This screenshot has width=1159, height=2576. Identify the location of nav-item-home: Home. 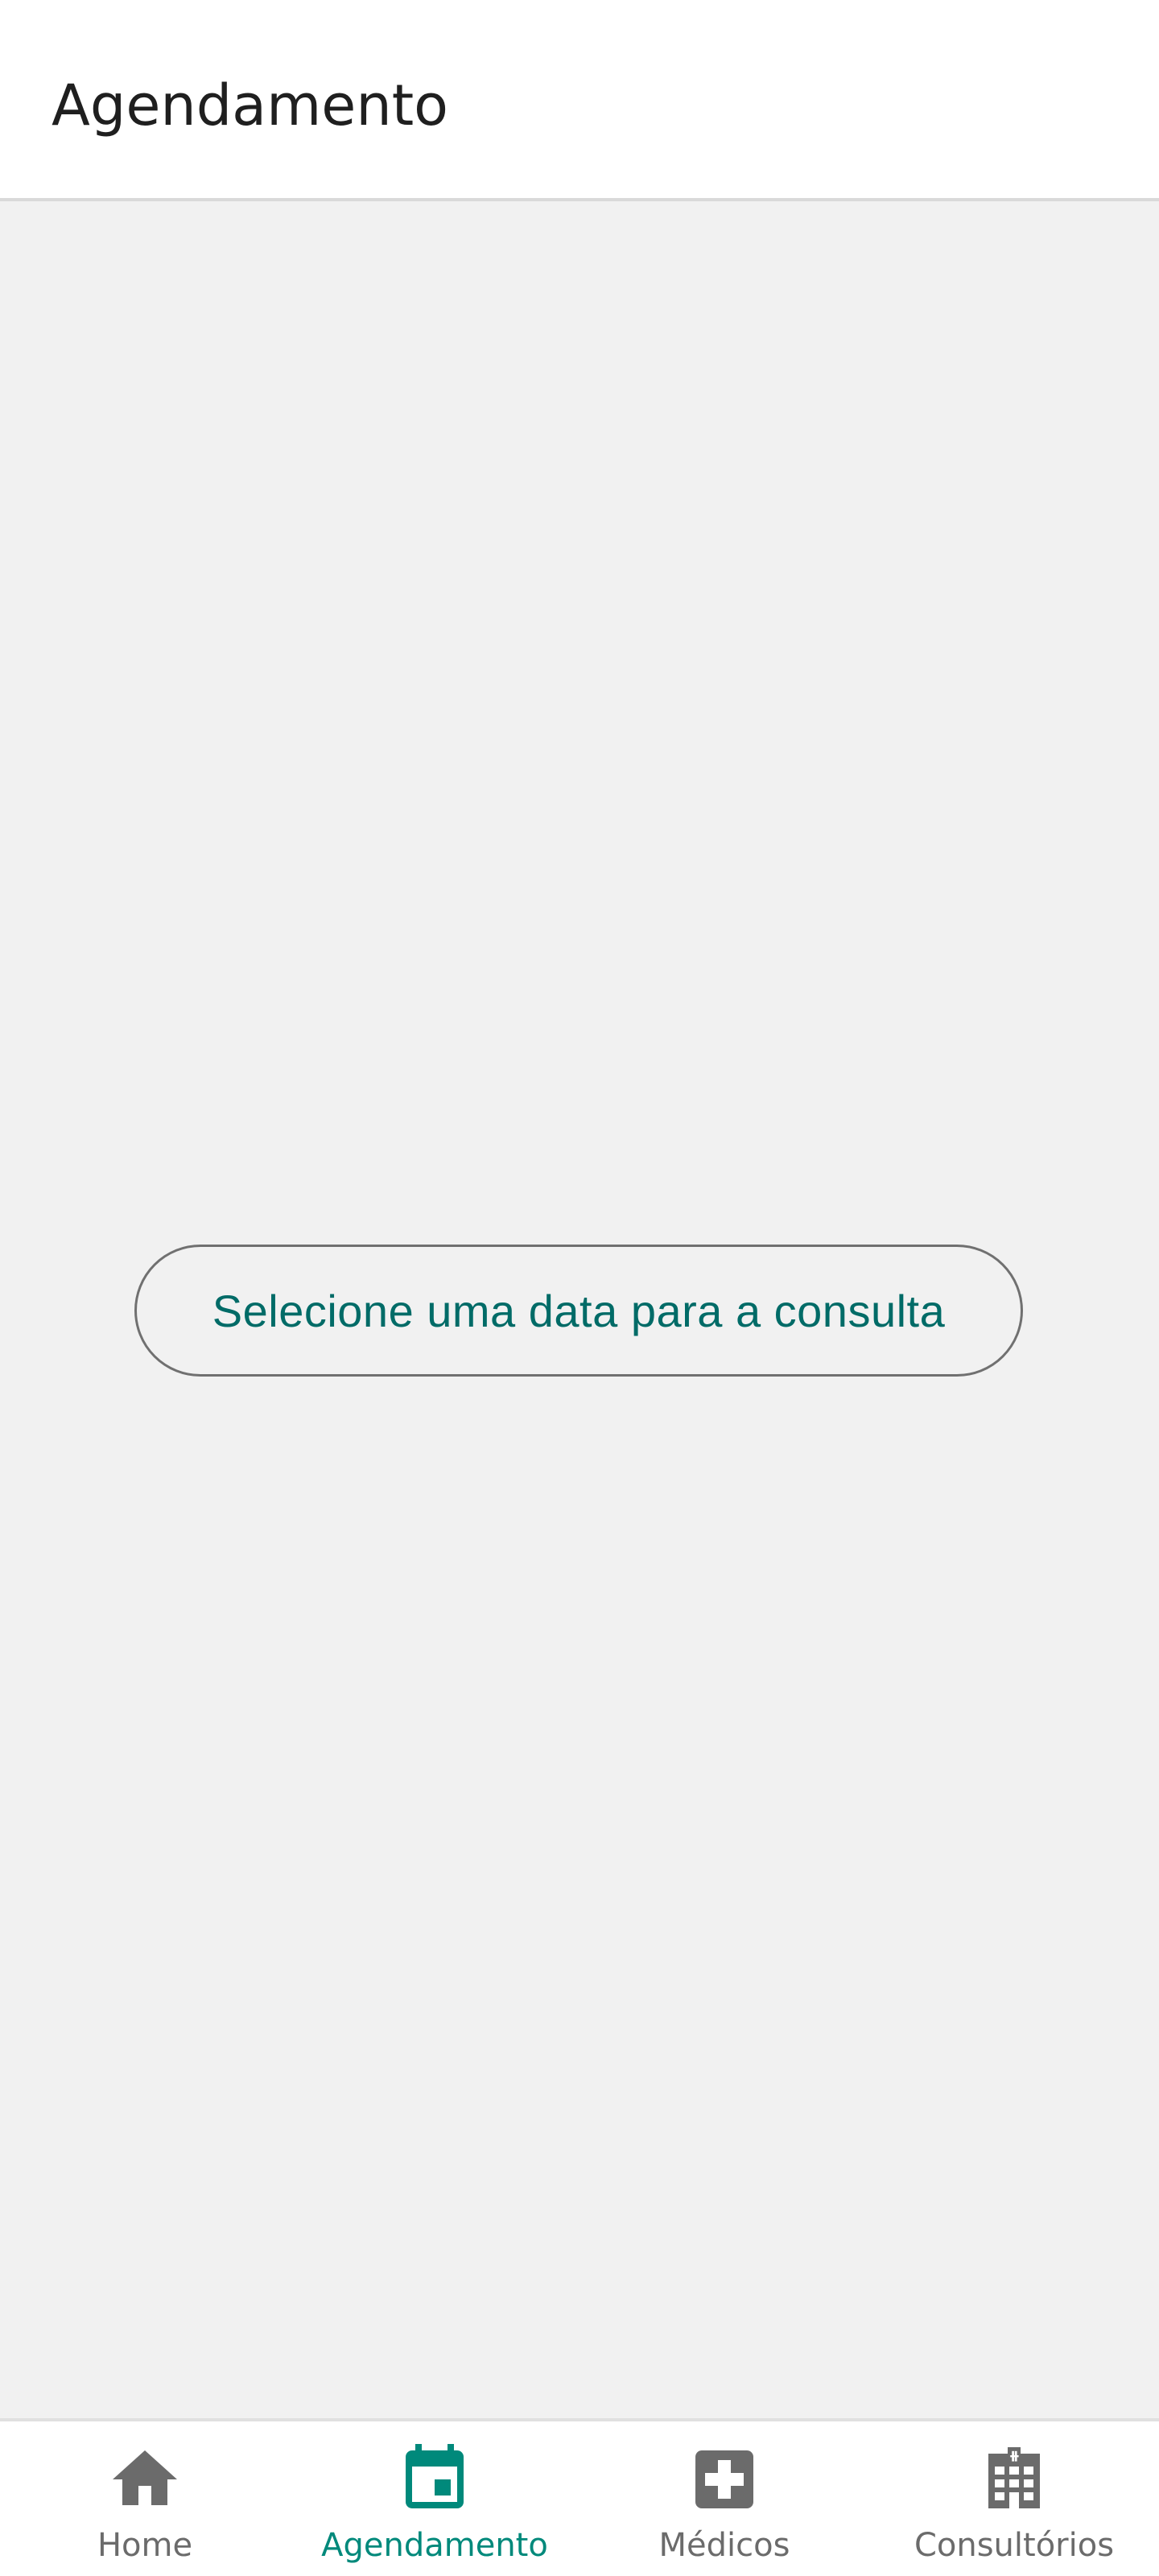
(145, 2498).